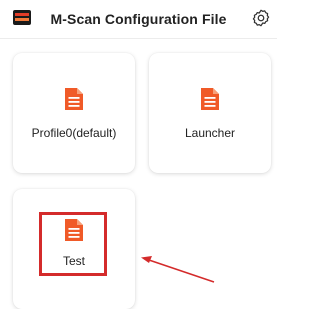 The image size is (320, 309). I want to click on profile-card-label: Test, so click(73, 261).